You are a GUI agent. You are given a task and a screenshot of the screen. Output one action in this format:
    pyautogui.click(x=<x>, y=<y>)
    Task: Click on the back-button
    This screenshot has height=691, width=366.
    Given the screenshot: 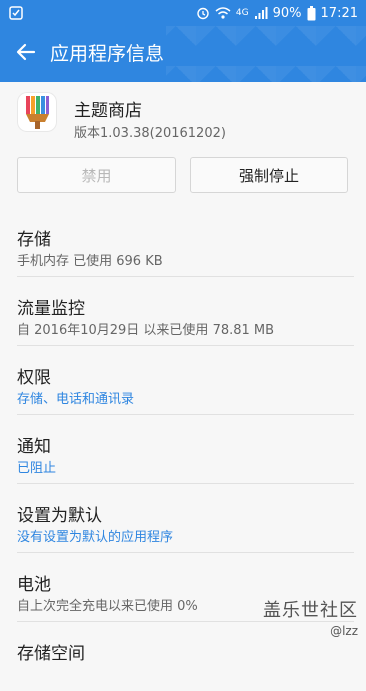 What is the action you would take?
    pyautogui.click(x=26, y=54)
    